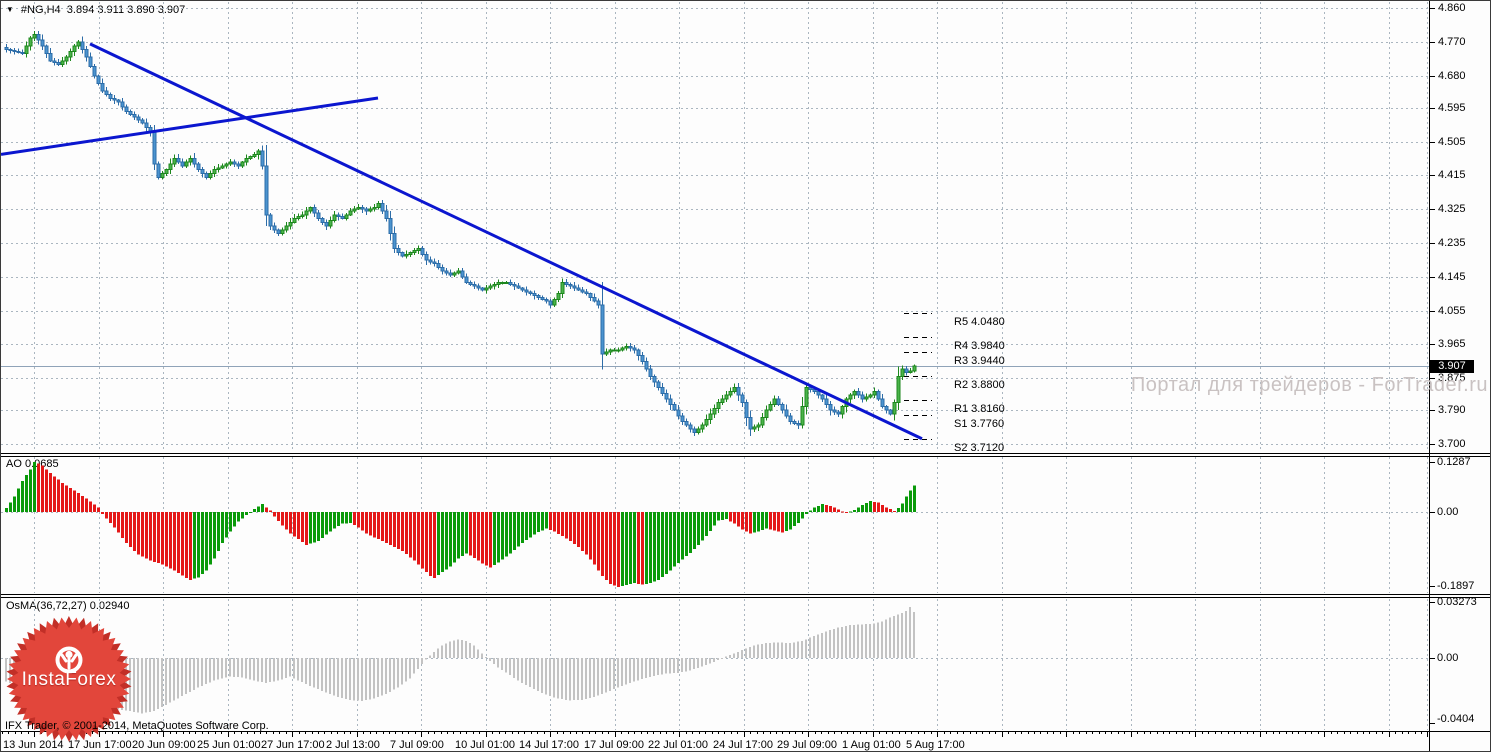 The height and width of the screenshot is (752, 1491). Describe the element at coordinates (979, 321) in the screenshot. I see `sr-level-label: R5 4.0480` at that location.